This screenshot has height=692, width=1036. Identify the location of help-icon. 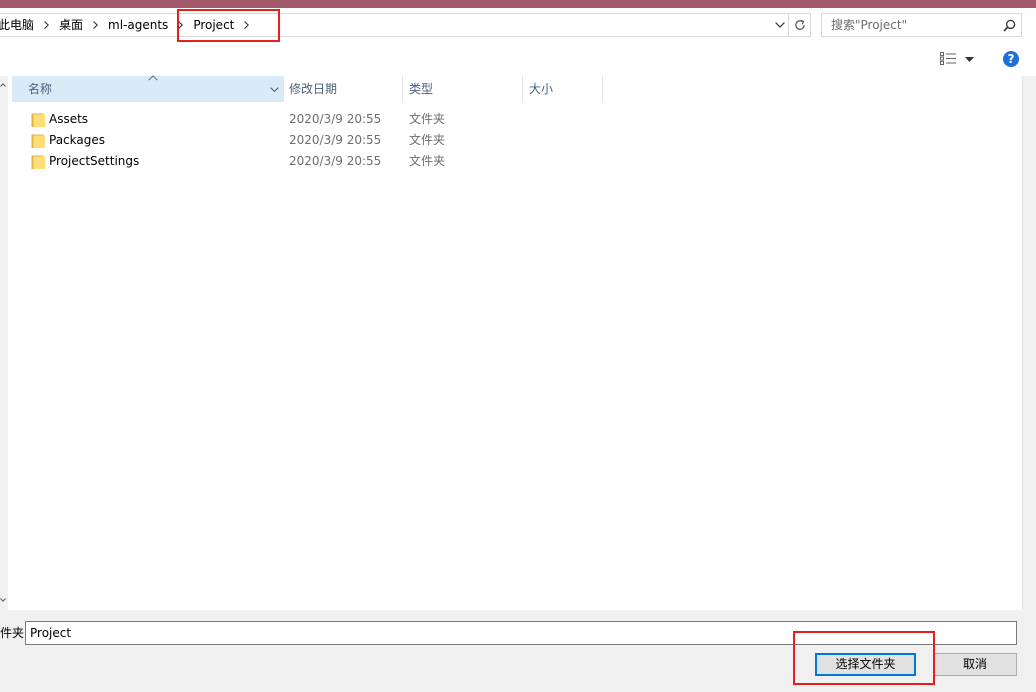
(1011, 59).